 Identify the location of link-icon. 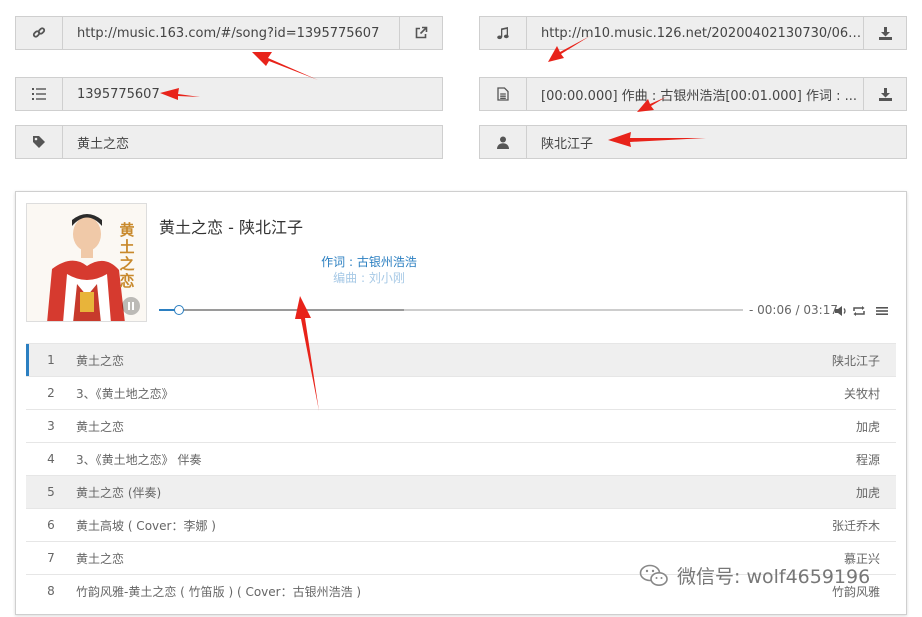
(39, 33).